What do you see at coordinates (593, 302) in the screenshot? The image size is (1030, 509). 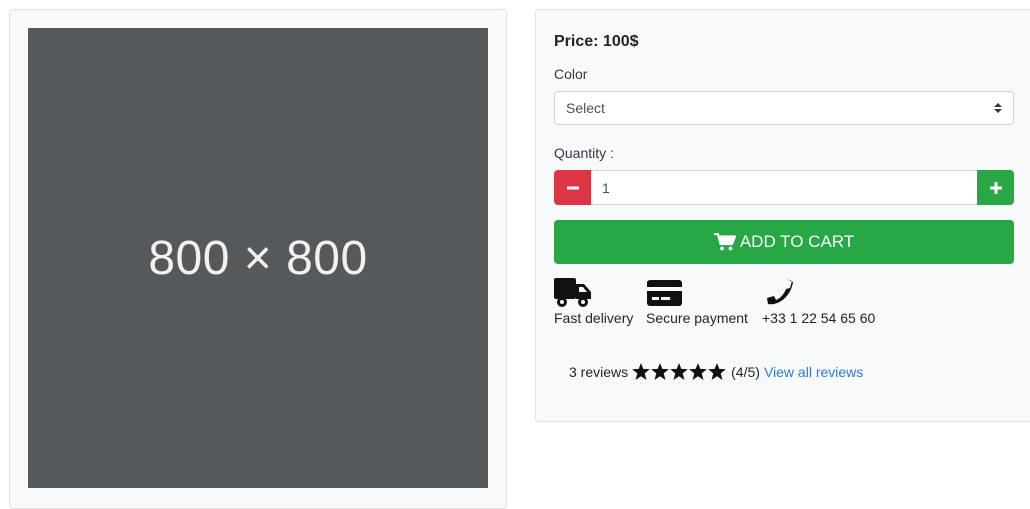 I see `feature-fast-delivery: Fast delivery` at bounding box center [593, 302].